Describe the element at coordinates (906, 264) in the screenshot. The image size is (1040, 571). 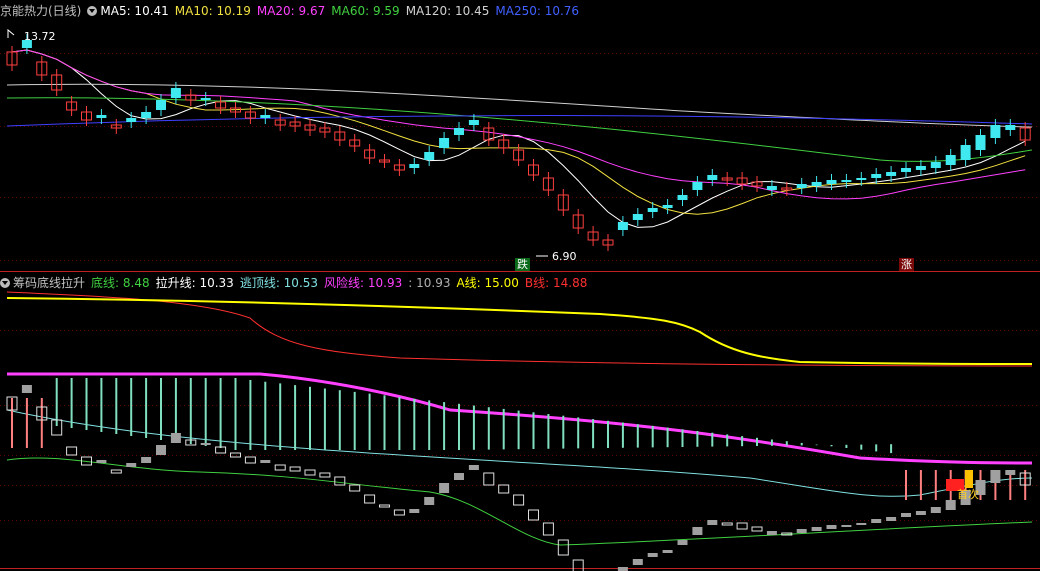
I see `zhang-tag: 涨` at that location.